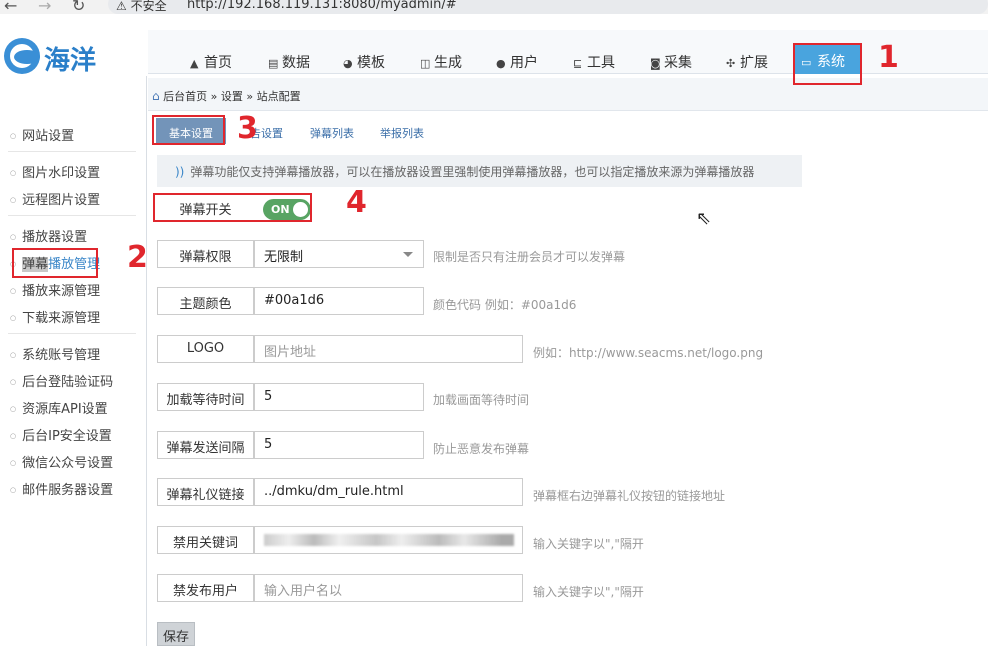 The height and width of the screenshot is (646, 988). What do you see at coordinates (425, 63) in the screenshot?
I see `generate-icon: ◫` at bounding box center [425, 63].